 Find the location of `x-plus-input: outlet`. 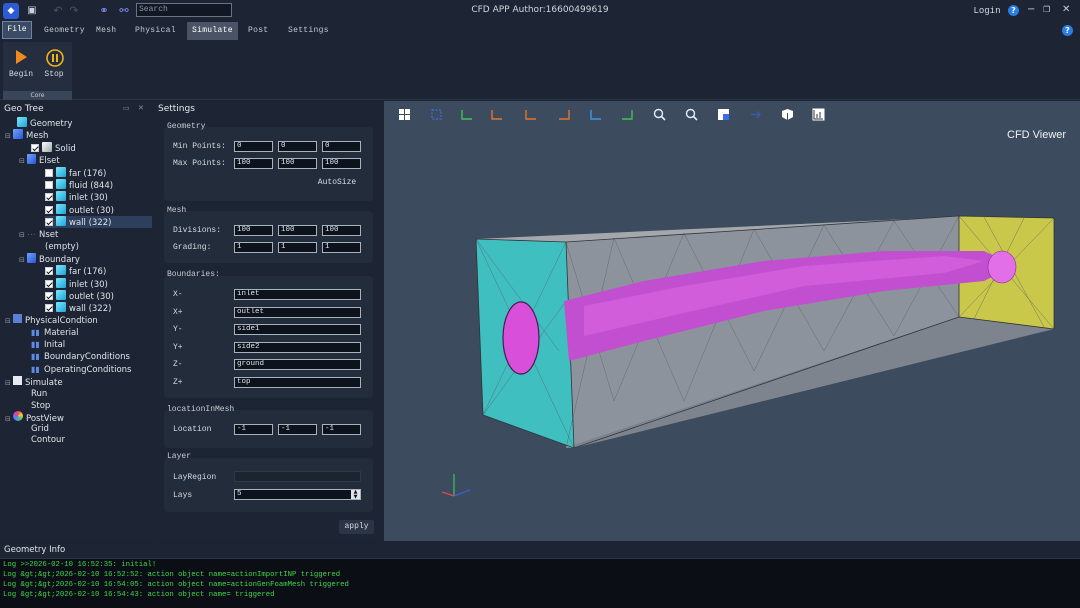

x-plus-input: outlet is located at coordinates (297, 312).